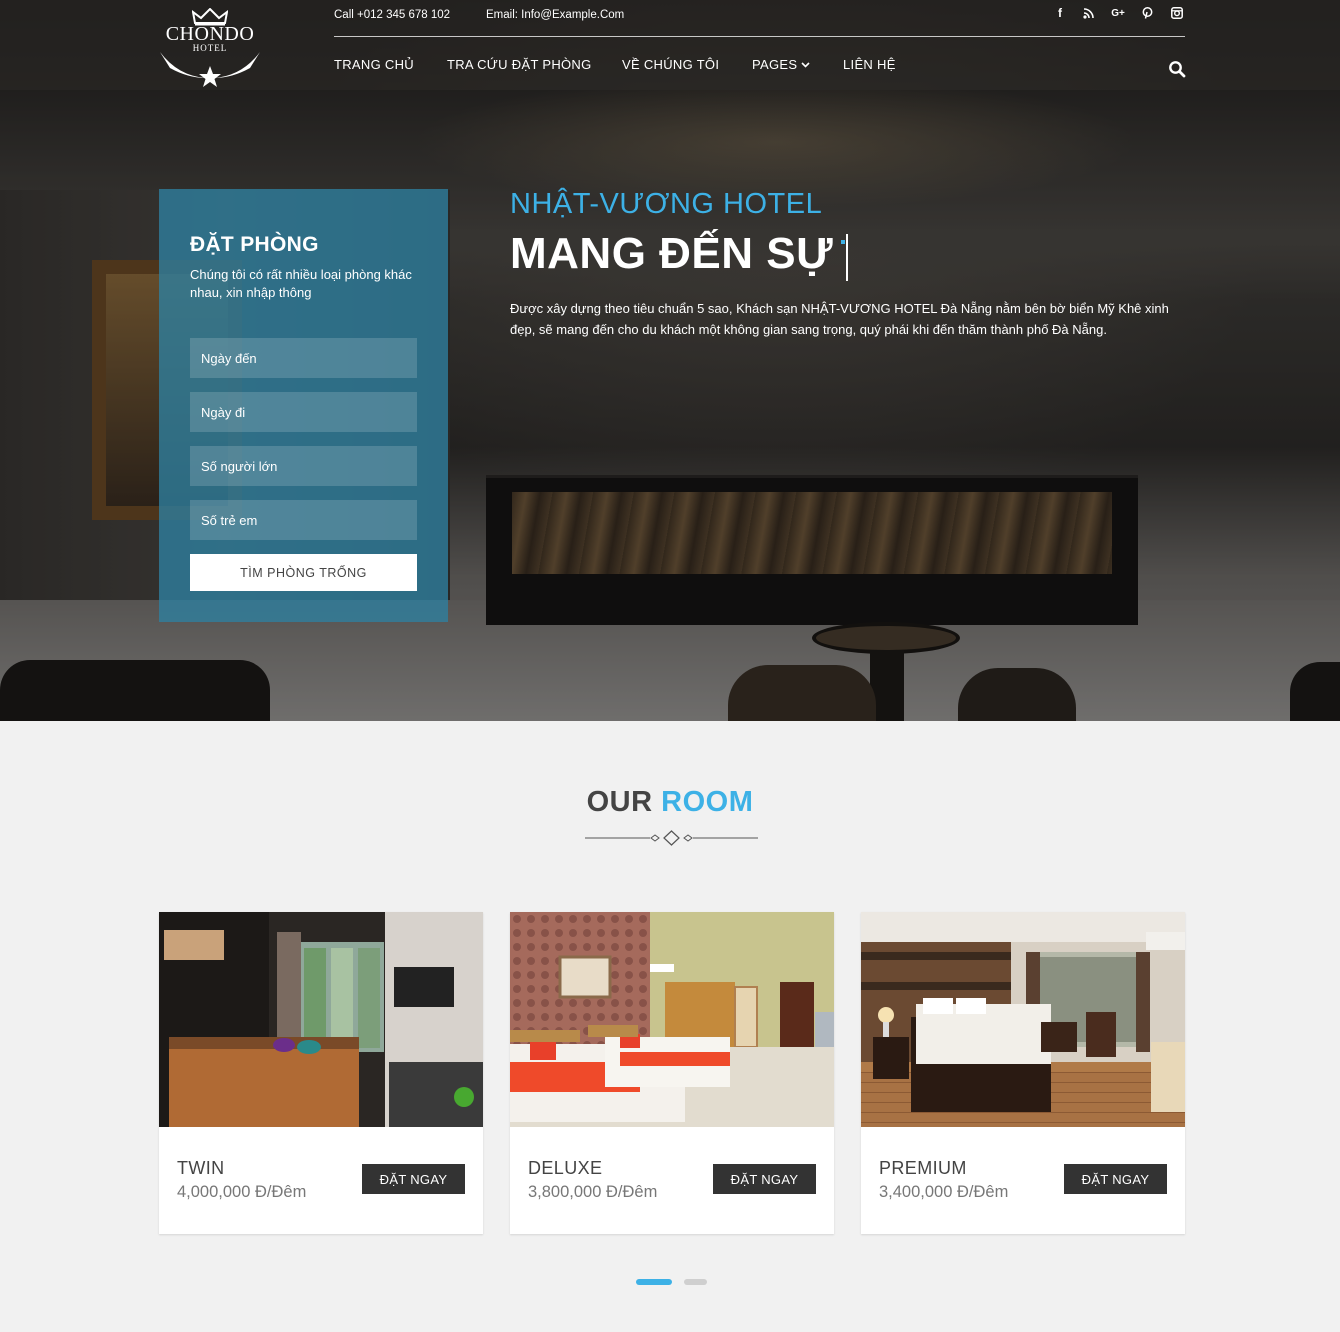 The height and width of the screenshot is (1332, 1340). What do you see at coordinates (944, 1192) in the screenshot?
I see `room-price: 3,400,000 Đ/Đêm` at bounding box center [944, 1192].